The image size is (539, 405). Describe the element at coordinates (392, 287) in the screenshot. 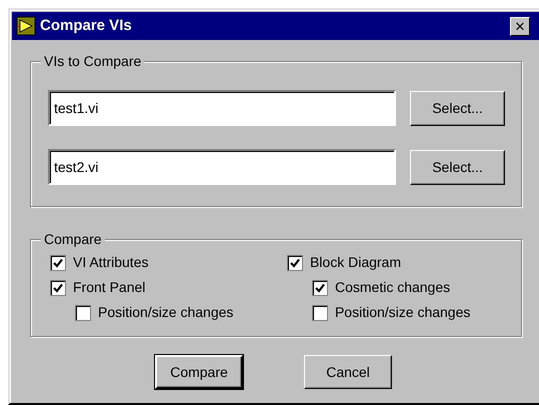

I see `checkbox-label: Cosmetic changes` at that location.